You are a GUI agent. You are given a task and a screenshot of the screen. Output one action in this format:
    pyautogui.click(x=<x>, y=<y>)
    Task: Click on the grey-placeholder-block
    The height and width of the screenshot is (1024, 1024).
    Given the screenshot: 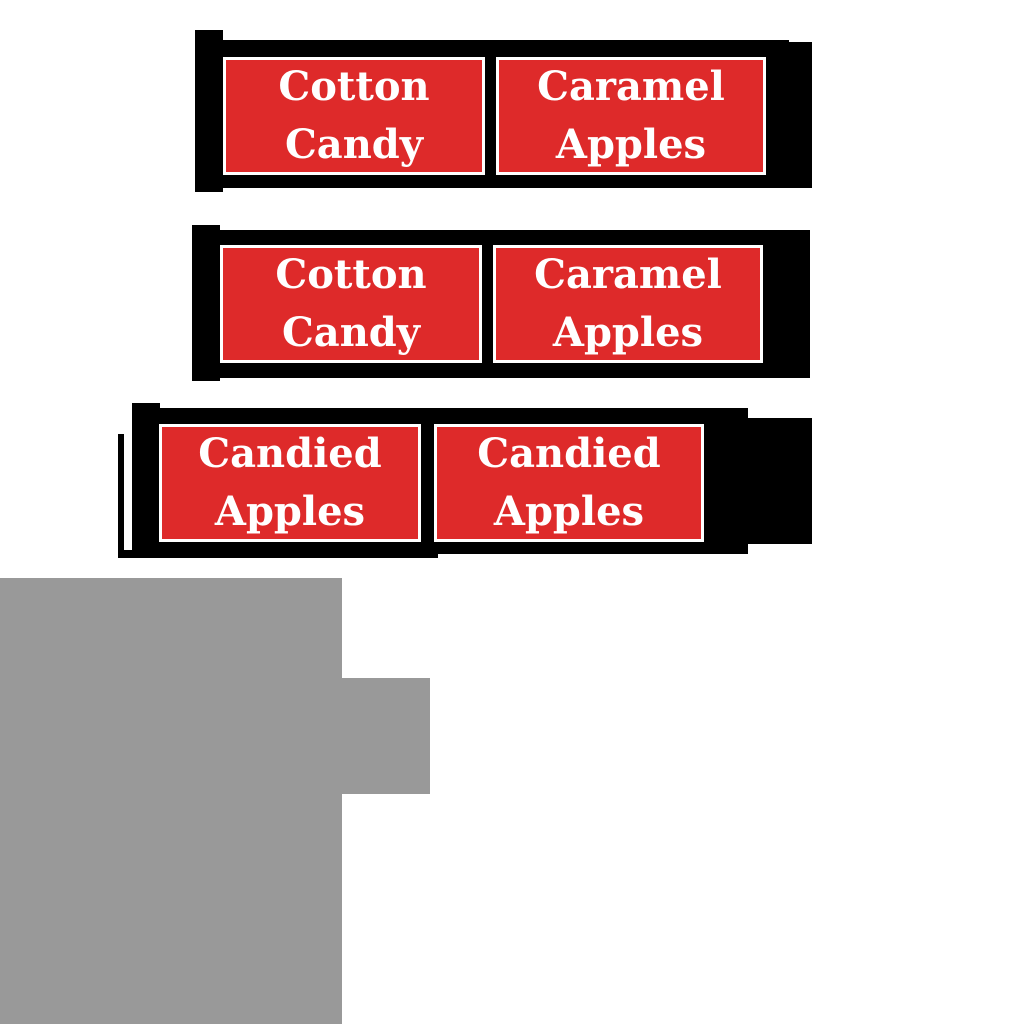 What is the action you would take?
    pyautogui.click(x=171, y=801)
    